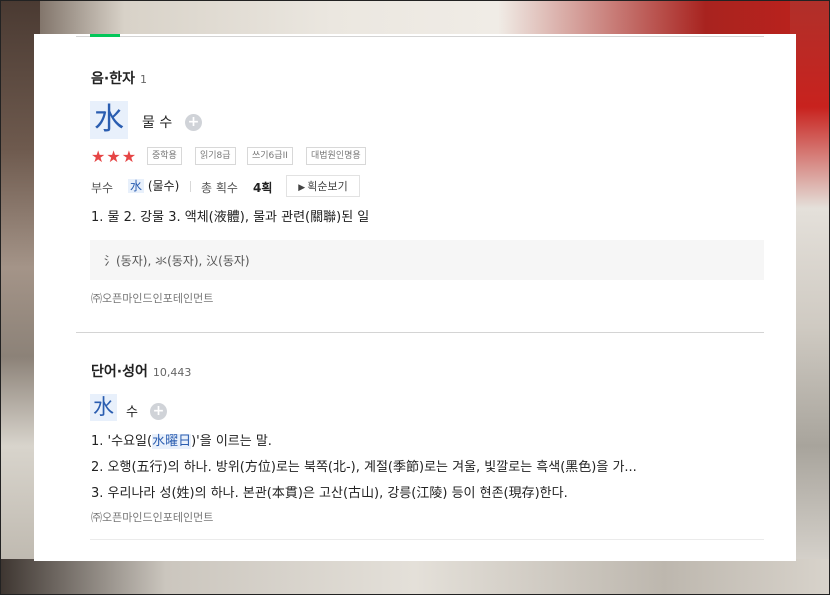 The image size is (830, 595). I want to click on radical-text: (물수), so click(162, 186).